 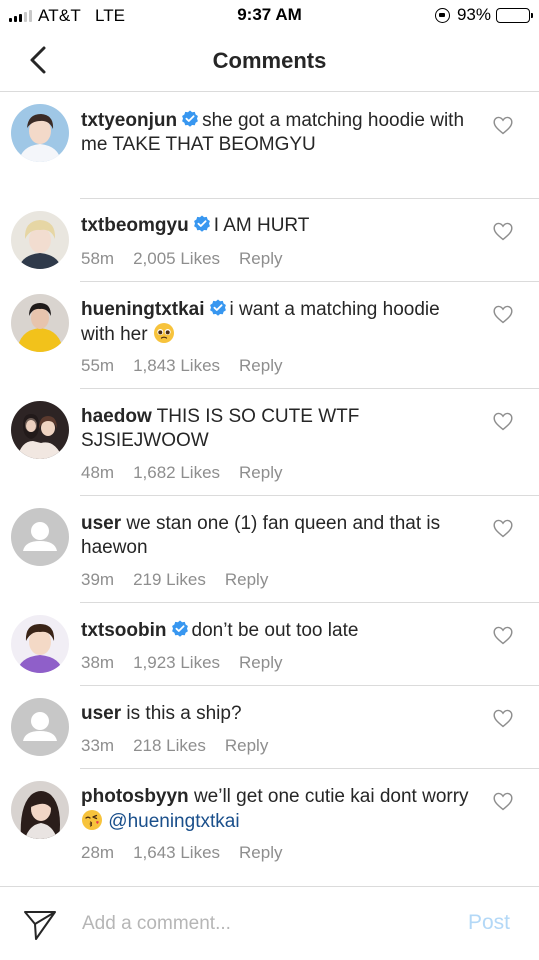 What do you see at coordinates (176, 853) in the screenshot?
I see `comment-likes: 1,643 Likes` at bounding box center [176, 853].